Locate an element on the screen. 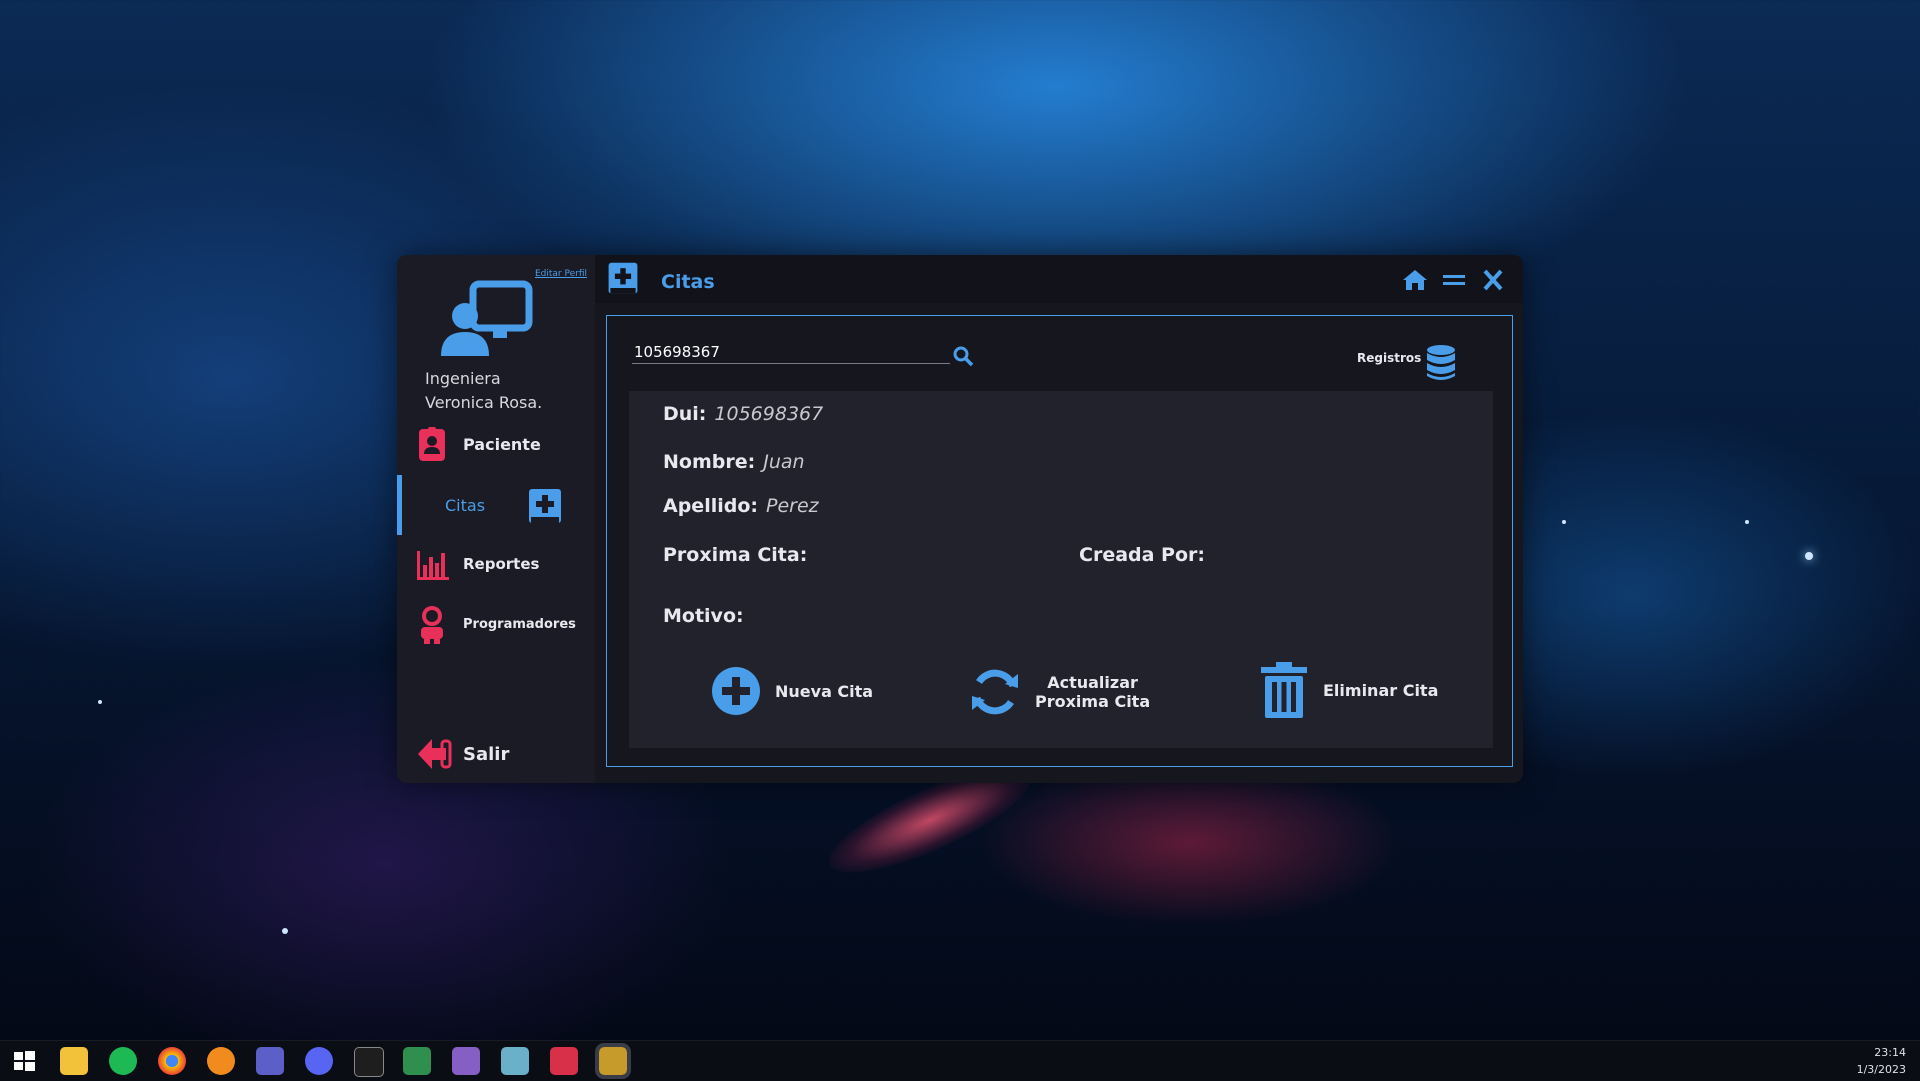  sidebar-item-programadores: Programadores is located at coordinates (496, 624).